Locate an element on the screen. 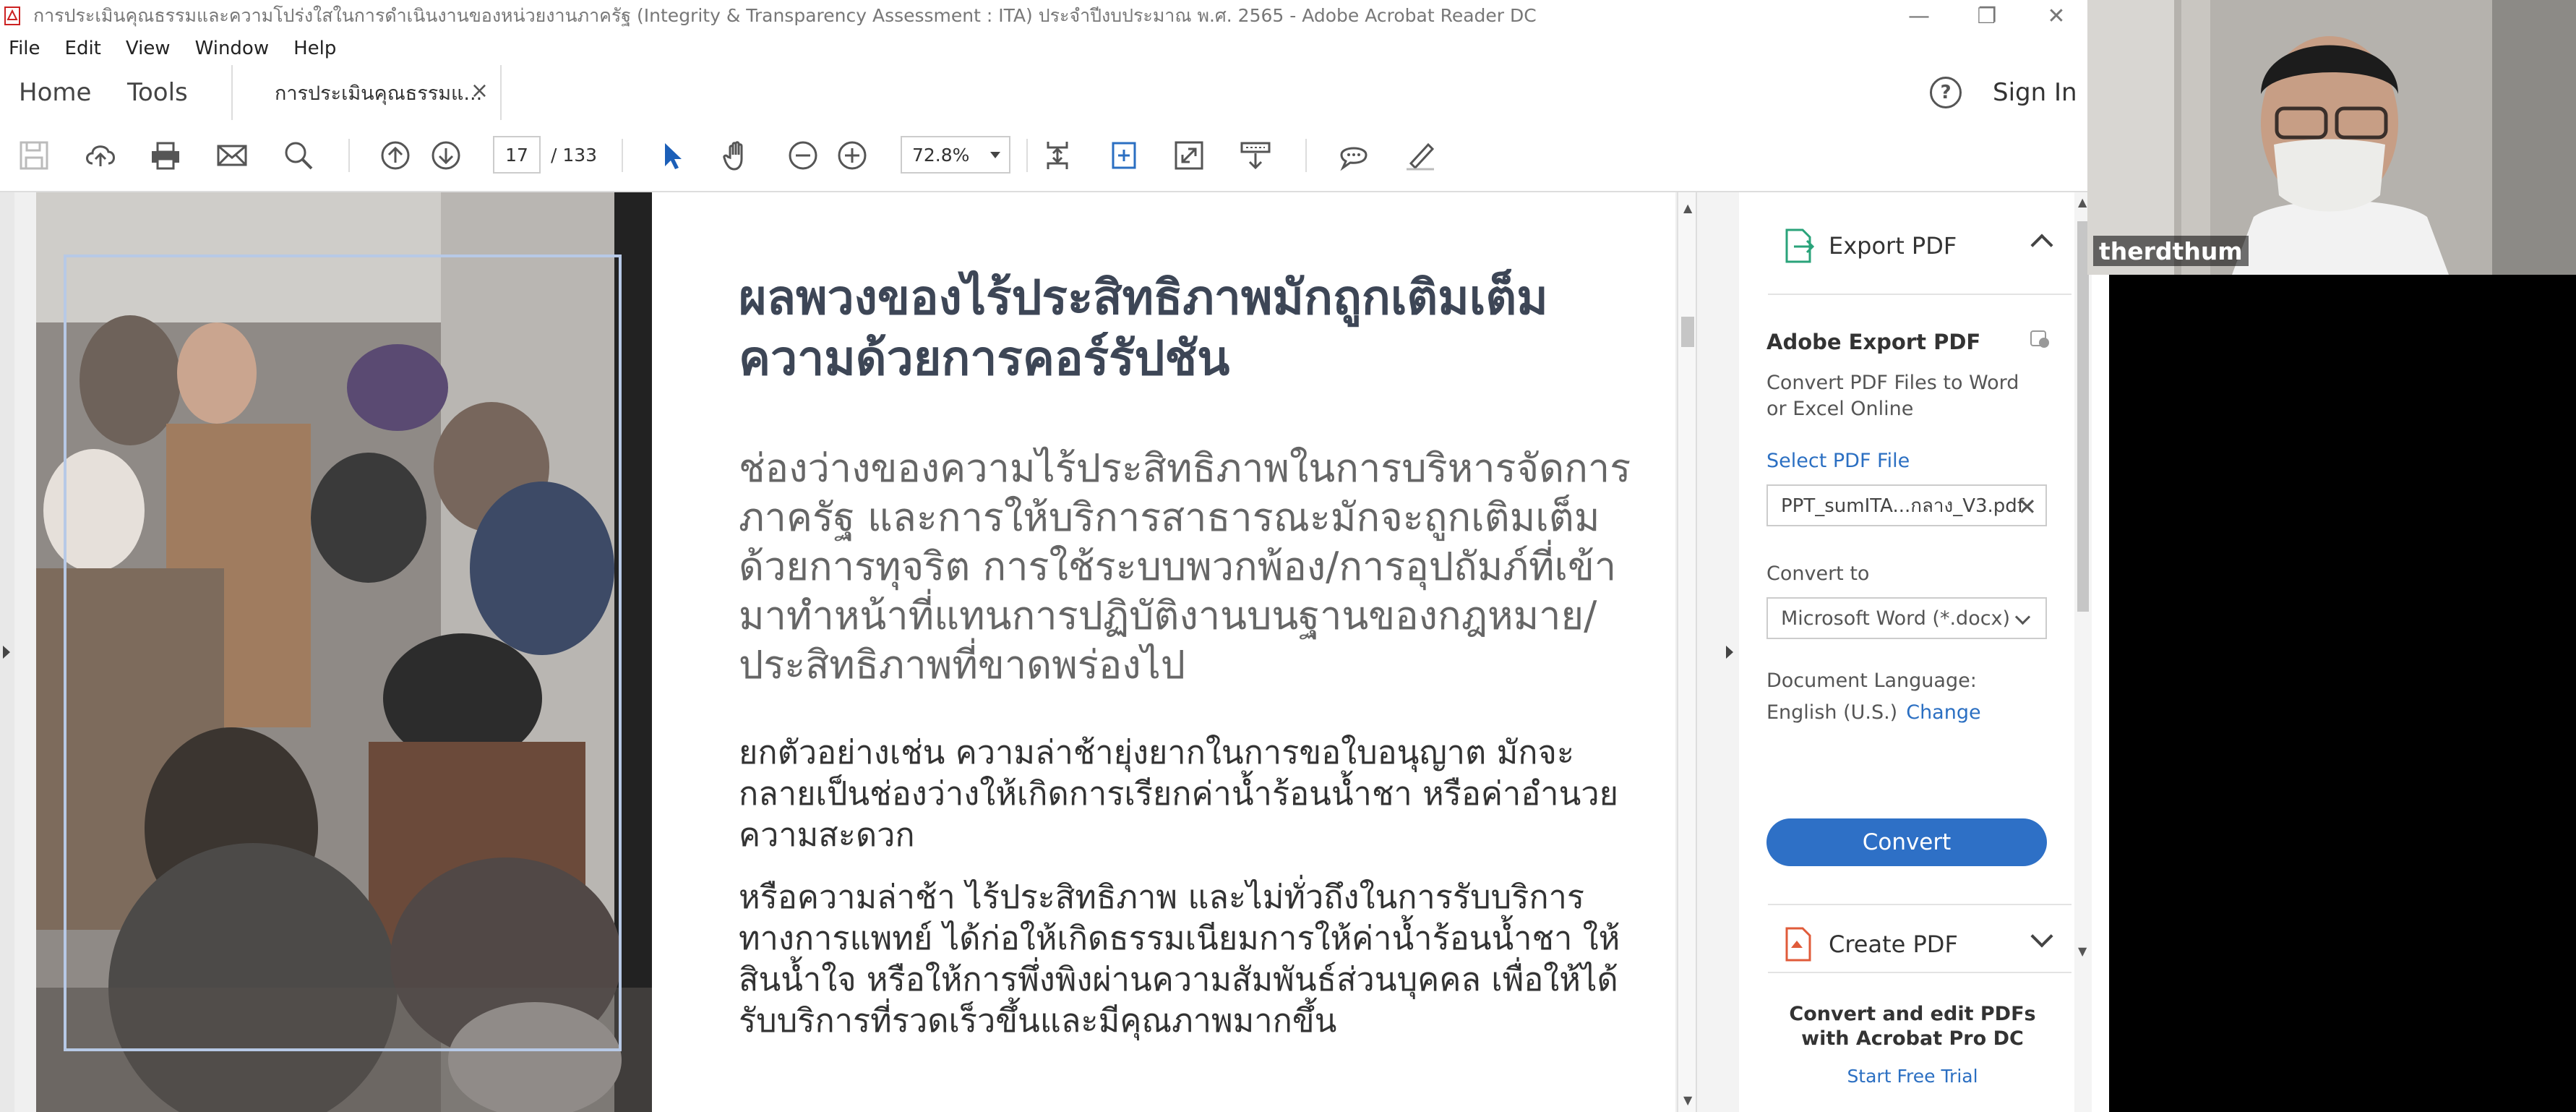 This screenshot has height=1112, width=2576. document-language-label: Document Language: is located at coordinates (1872, 681).